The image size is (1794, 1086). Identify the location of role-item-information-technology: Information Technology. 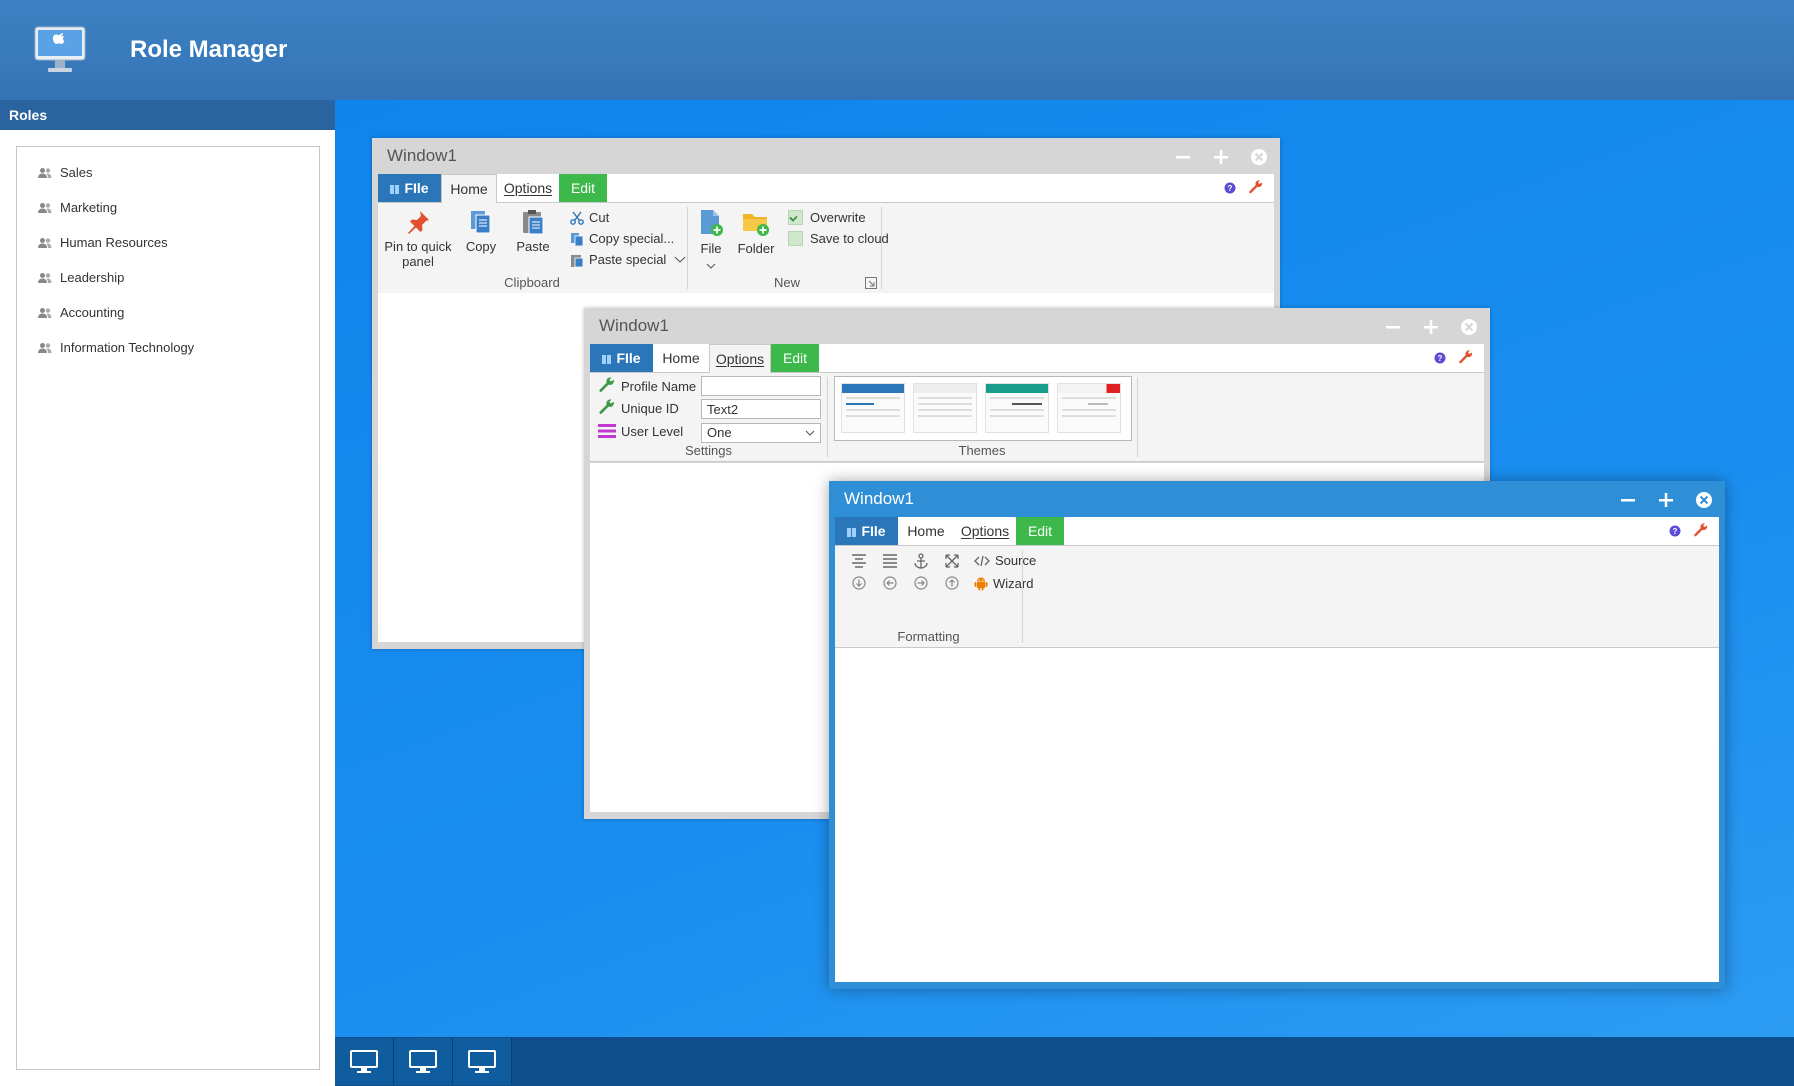
(168, 347).